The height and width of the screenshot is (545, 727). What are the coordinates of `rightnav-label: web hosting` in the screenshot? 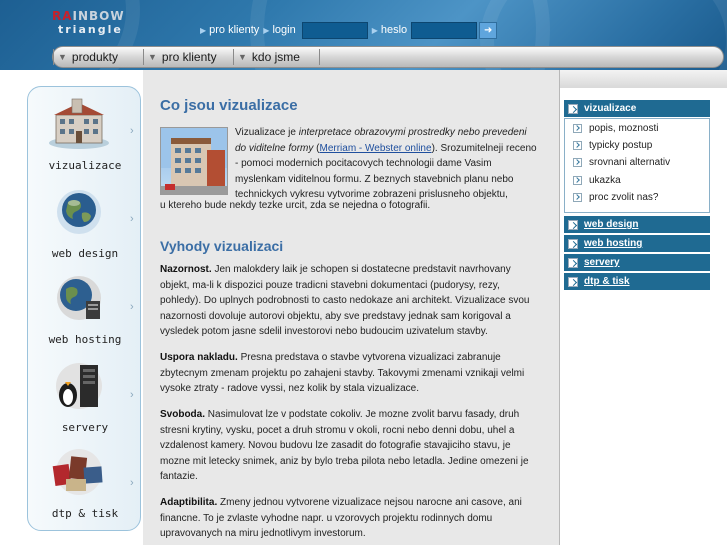 It's located at (613, 243).